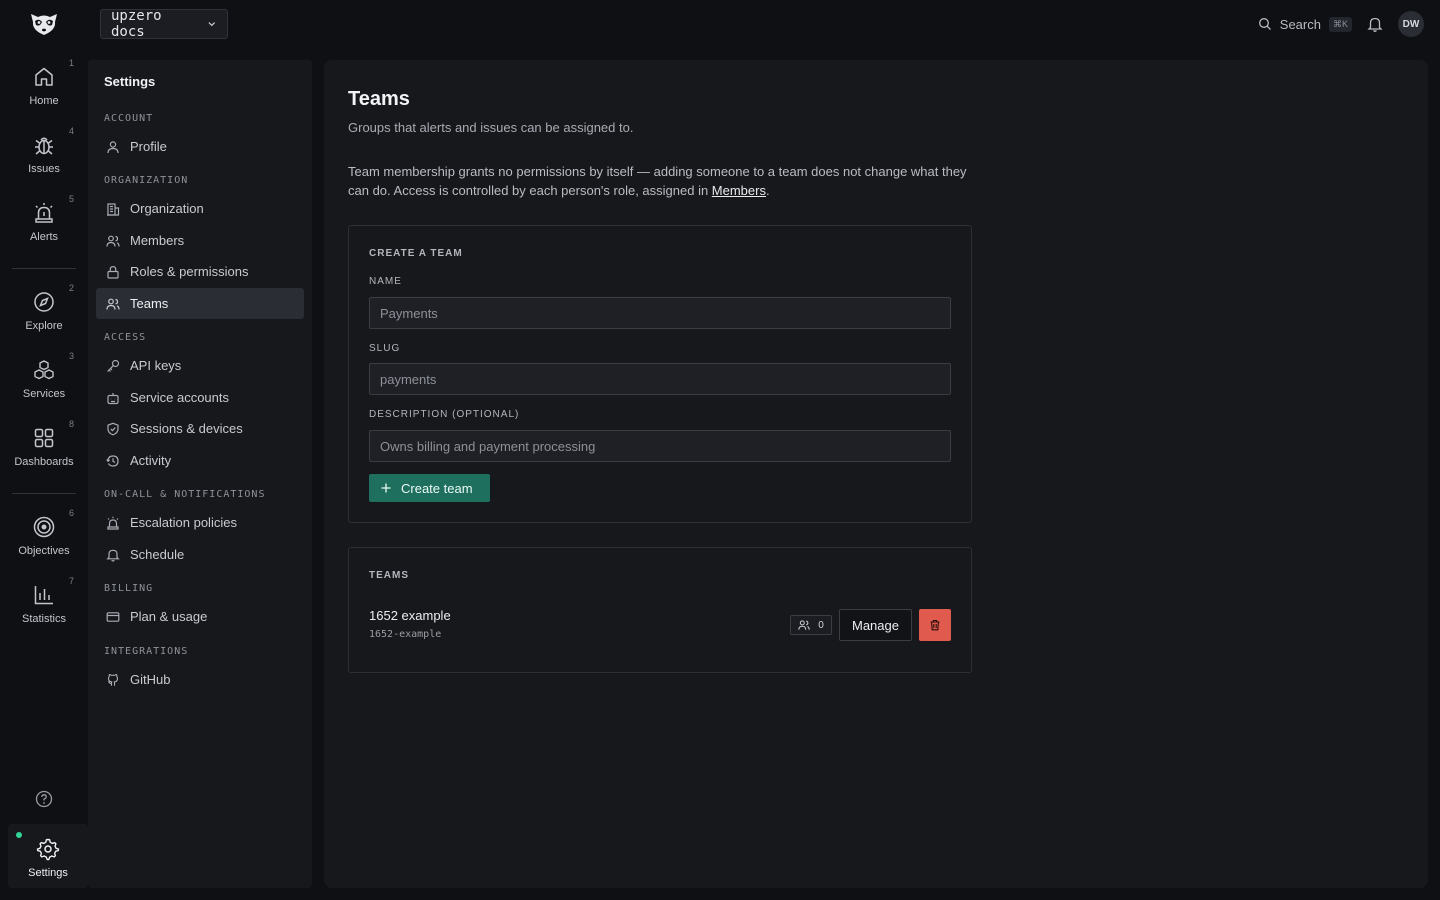 This screenshot has height=900, width=1440. Describe the element at coordinates (71, 513) in the screenshot. I see `shortcut-badge: 6` at that location.